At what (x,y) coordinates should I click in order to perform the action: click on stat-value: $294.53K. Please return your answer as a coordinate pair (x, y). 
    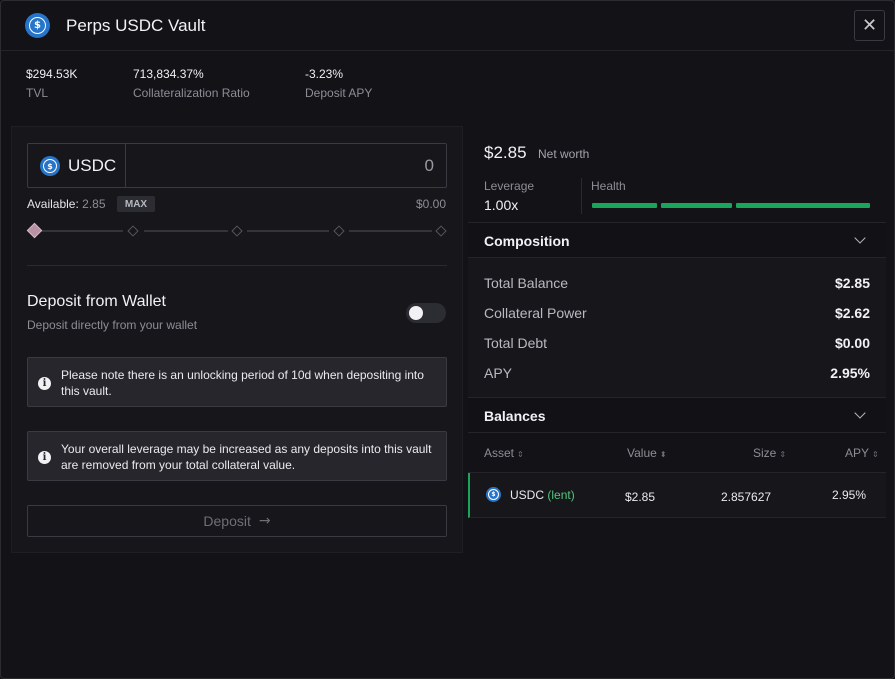
    Looking at the image, I should click on (52, 74).